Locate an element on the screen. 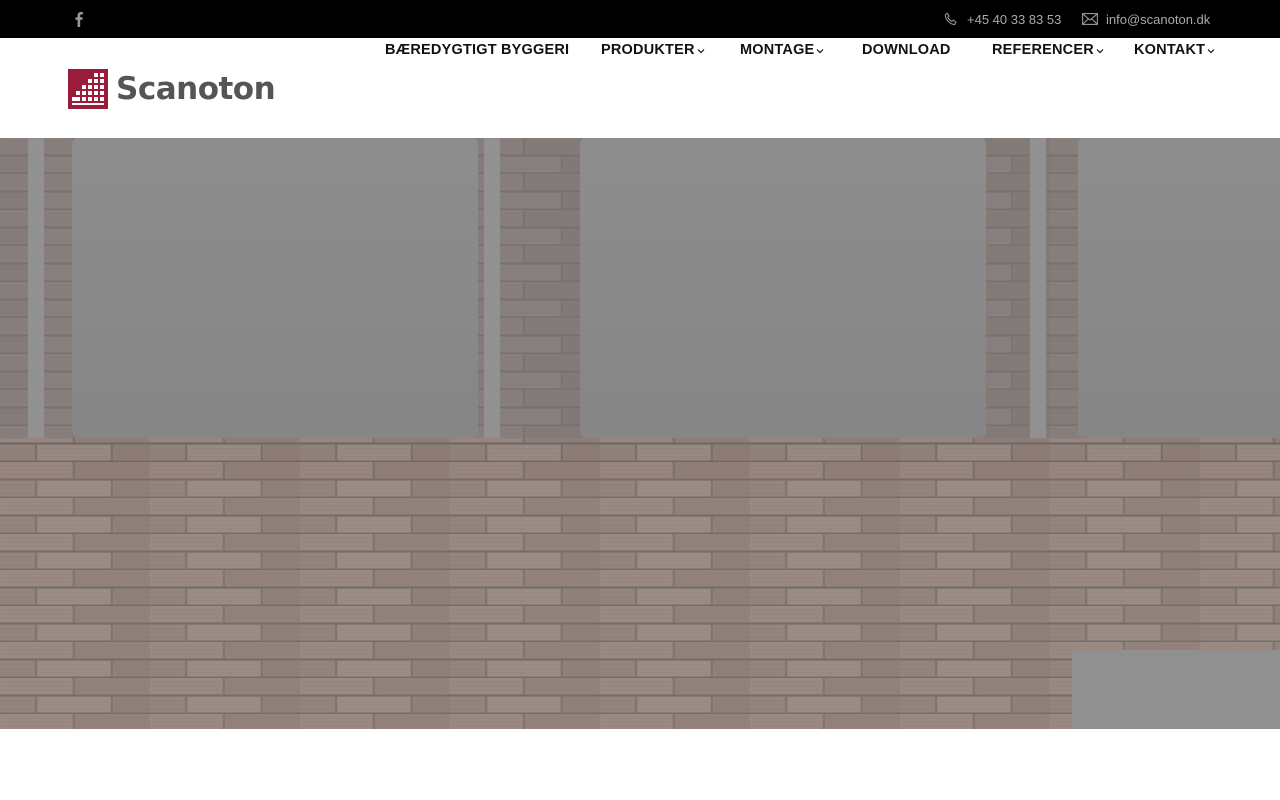 The width and height of the screenshot is (1280, 800). nav-item-label: PRODUKTER is located at coordinates (648, 50).